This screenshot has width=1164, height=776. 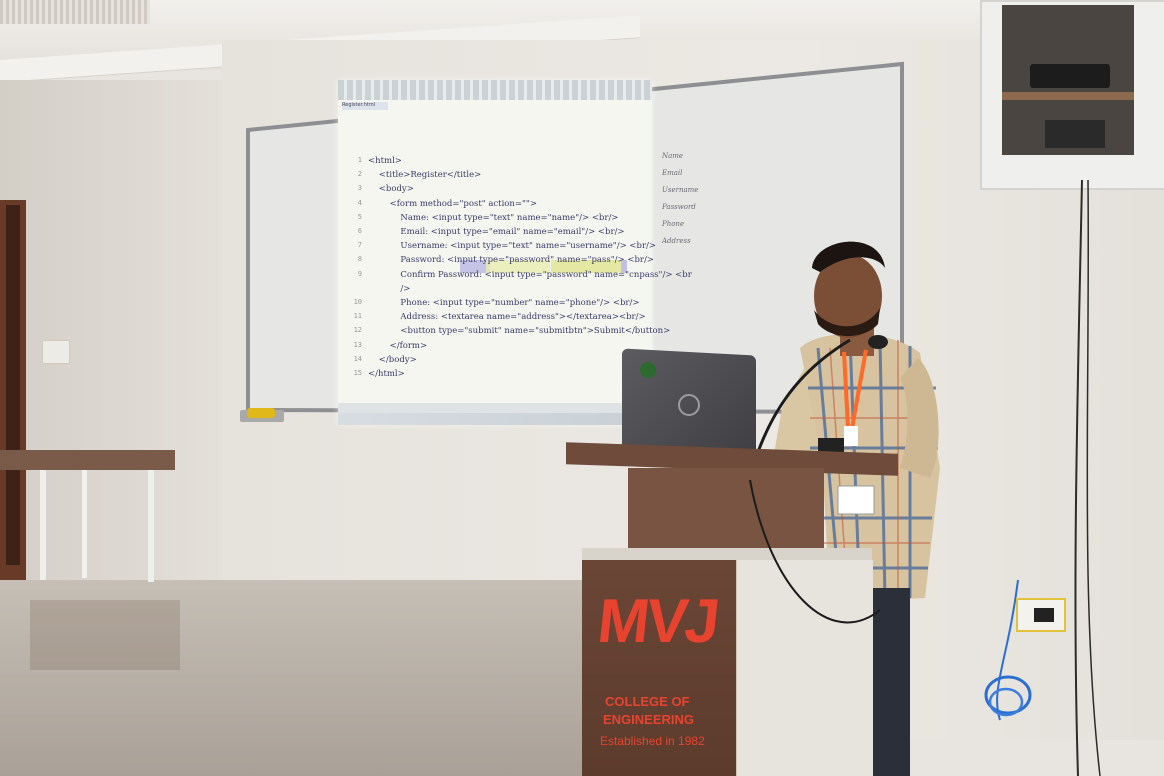 I want to click on code-text: </html>, so click(x=386, y=374).